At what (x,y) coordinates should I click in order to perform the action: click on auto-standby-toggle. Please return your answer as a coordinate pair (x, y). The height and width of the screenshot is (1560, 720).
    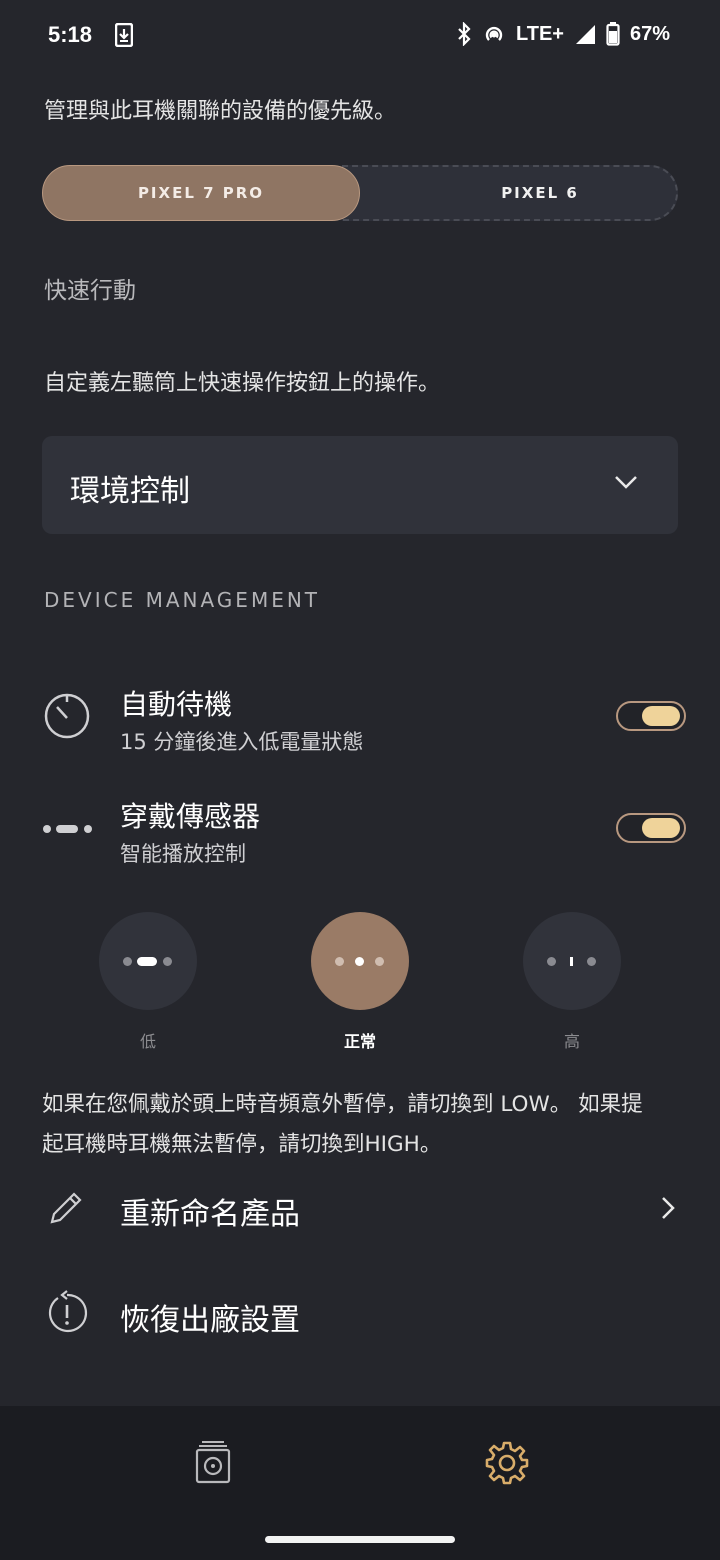
    Looking at the image, I should click on (651, 716).